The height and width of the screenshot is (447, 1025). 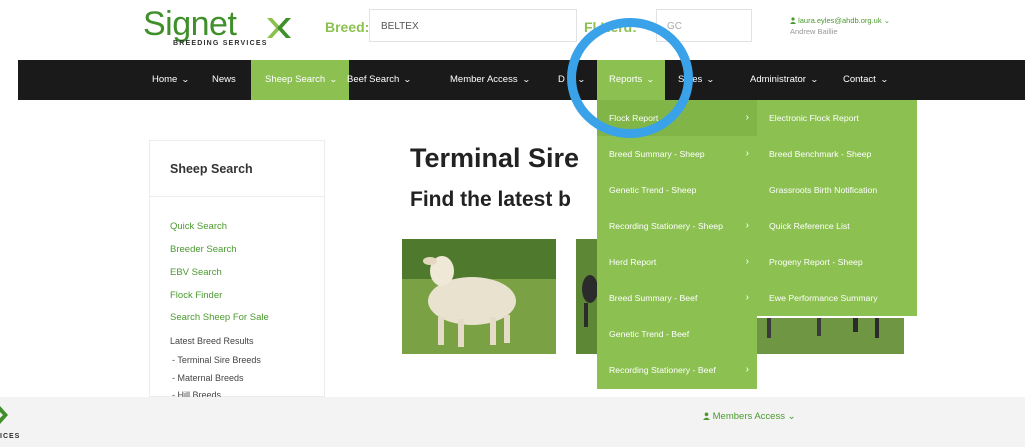 What do you see at coordinates (677, 226) in the screenshot?
I see `menu-item-recording-stationery-sheep: Recording Stationery - Sheep ›` at bounding box center [677, 226].